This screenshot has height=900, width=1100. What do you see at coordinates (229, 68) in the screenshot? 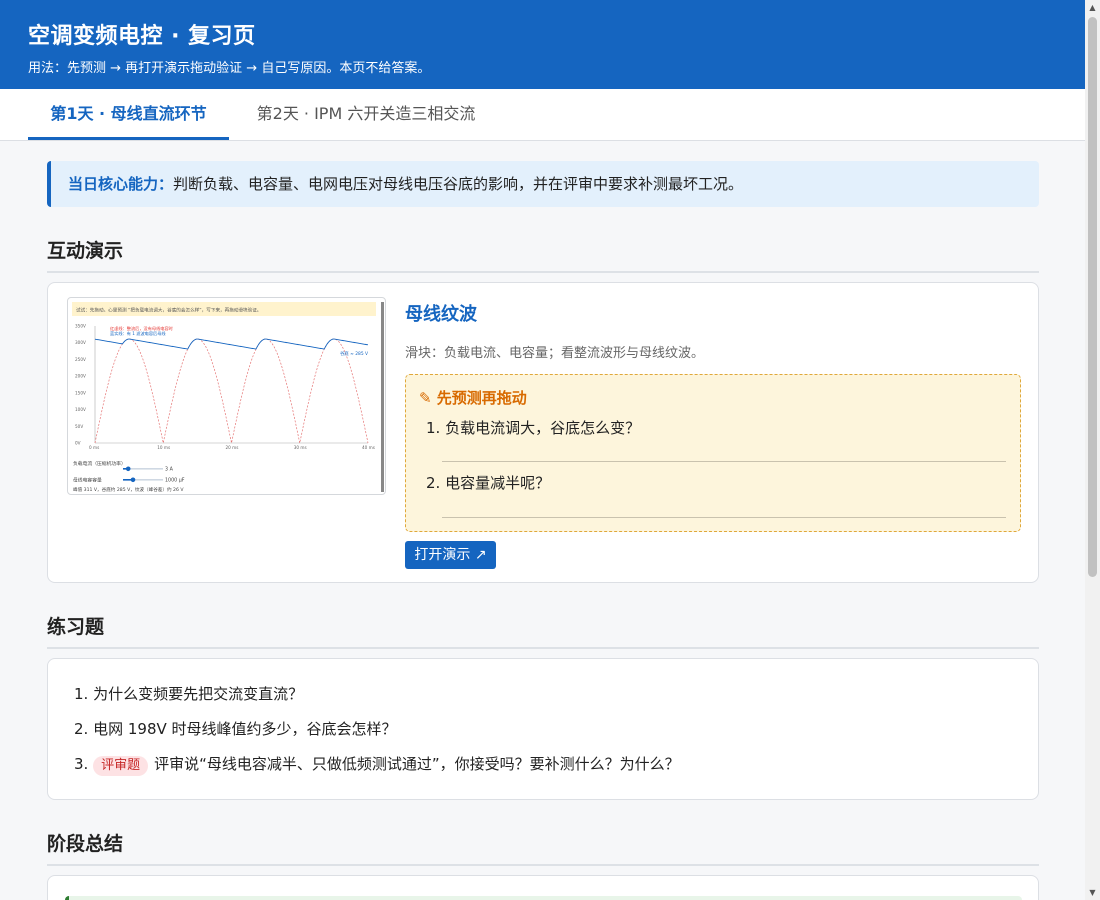
I see `page-subtitle: 用法：先预测 → 再打开演示拖动验证 → 自己写原因。本页不给答案。` at bounding box center [229, 68].